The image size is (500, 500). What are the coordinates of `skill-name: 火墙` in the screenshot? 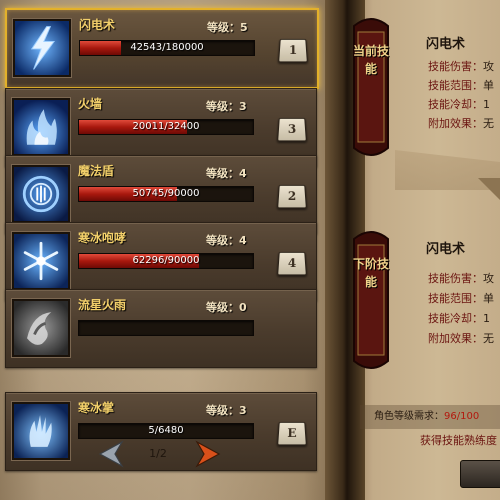 It's located at (90, 104).